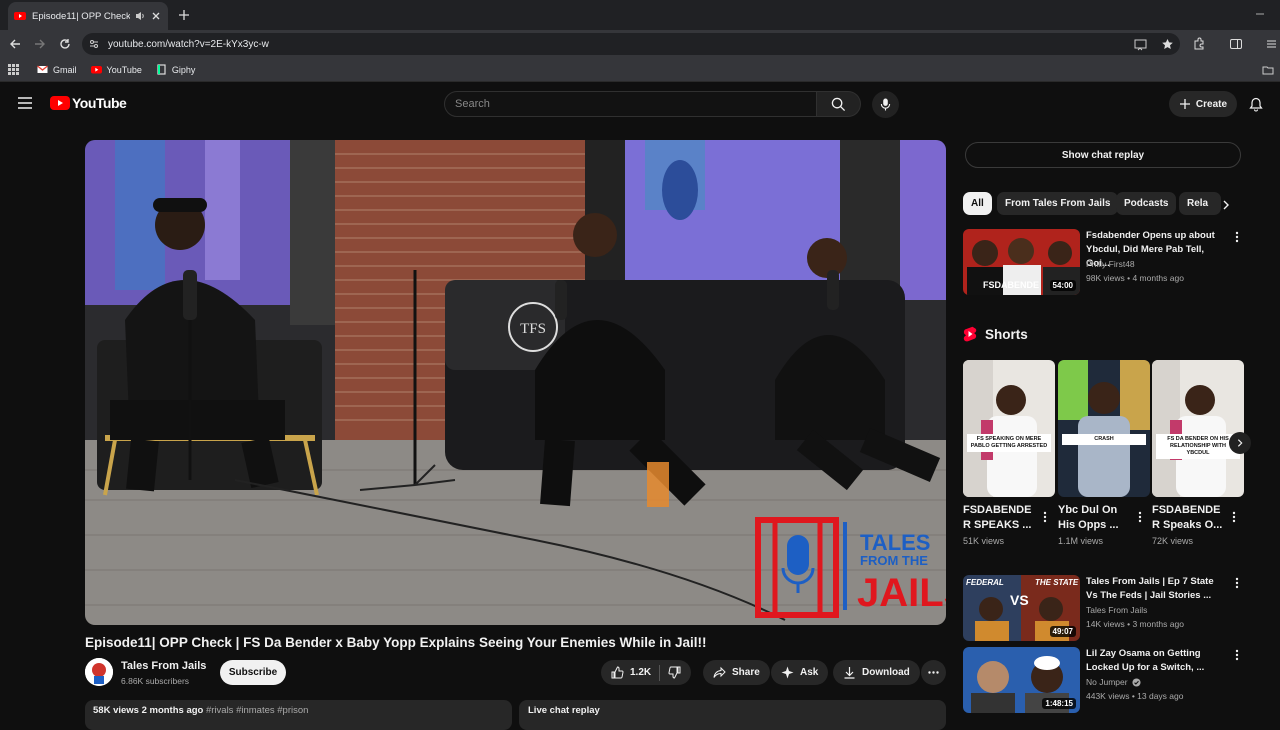  Describe the element at coordinates (257, 710) in the screenshot. I see `hashtags: #rivals #inmates #prison` at that location.